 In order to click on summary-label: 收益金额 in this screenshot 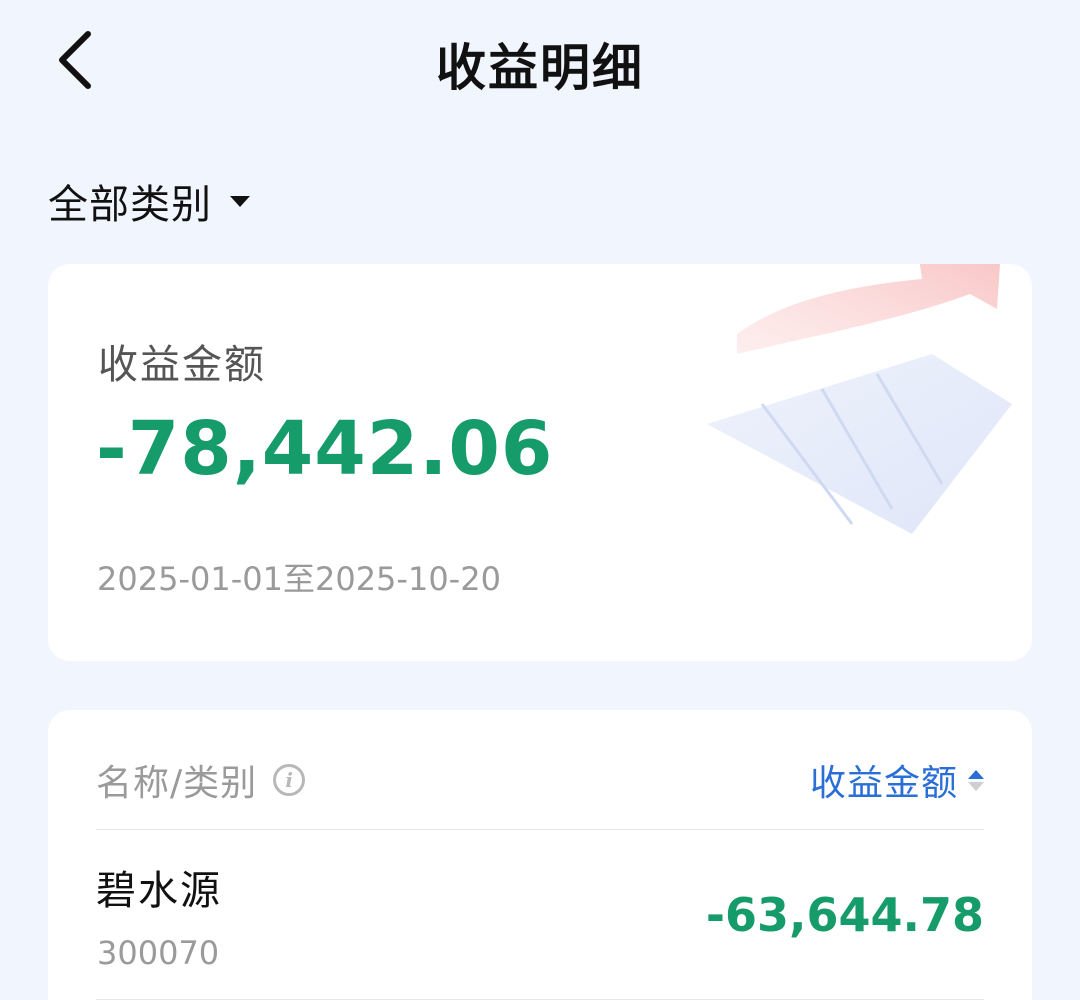, I will do `click(182, 365)`.